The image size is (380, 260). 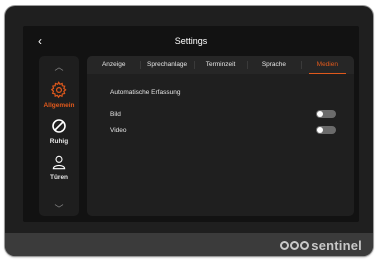 I want to click on bild-toggle, so click(x=326, y=114).